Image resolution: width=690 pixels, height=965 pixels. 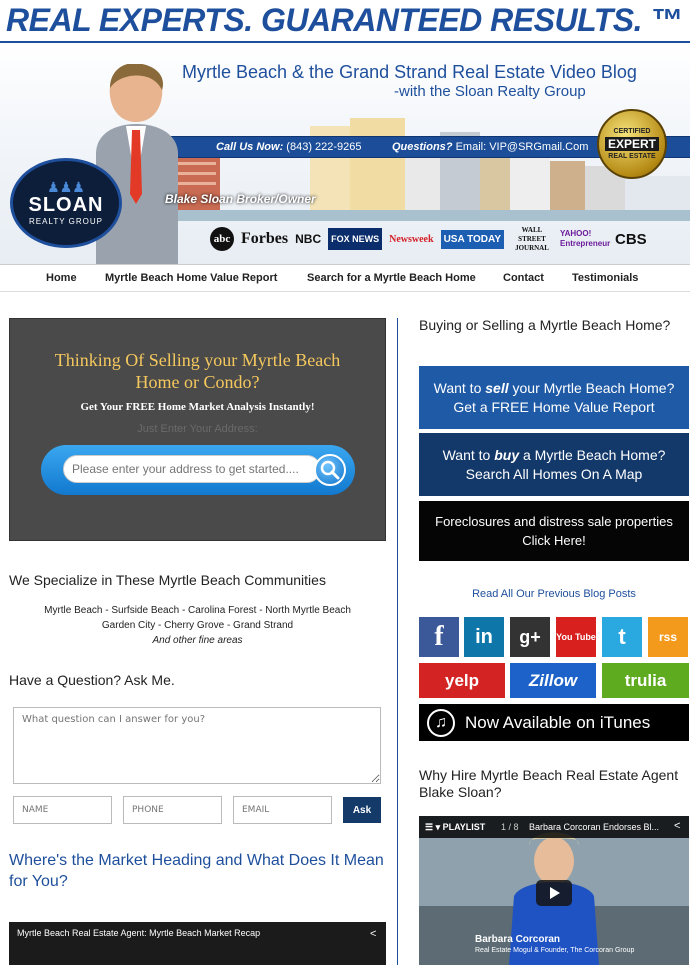 I want to click on trulia-icon: trulia, so click(x=645, y=680).